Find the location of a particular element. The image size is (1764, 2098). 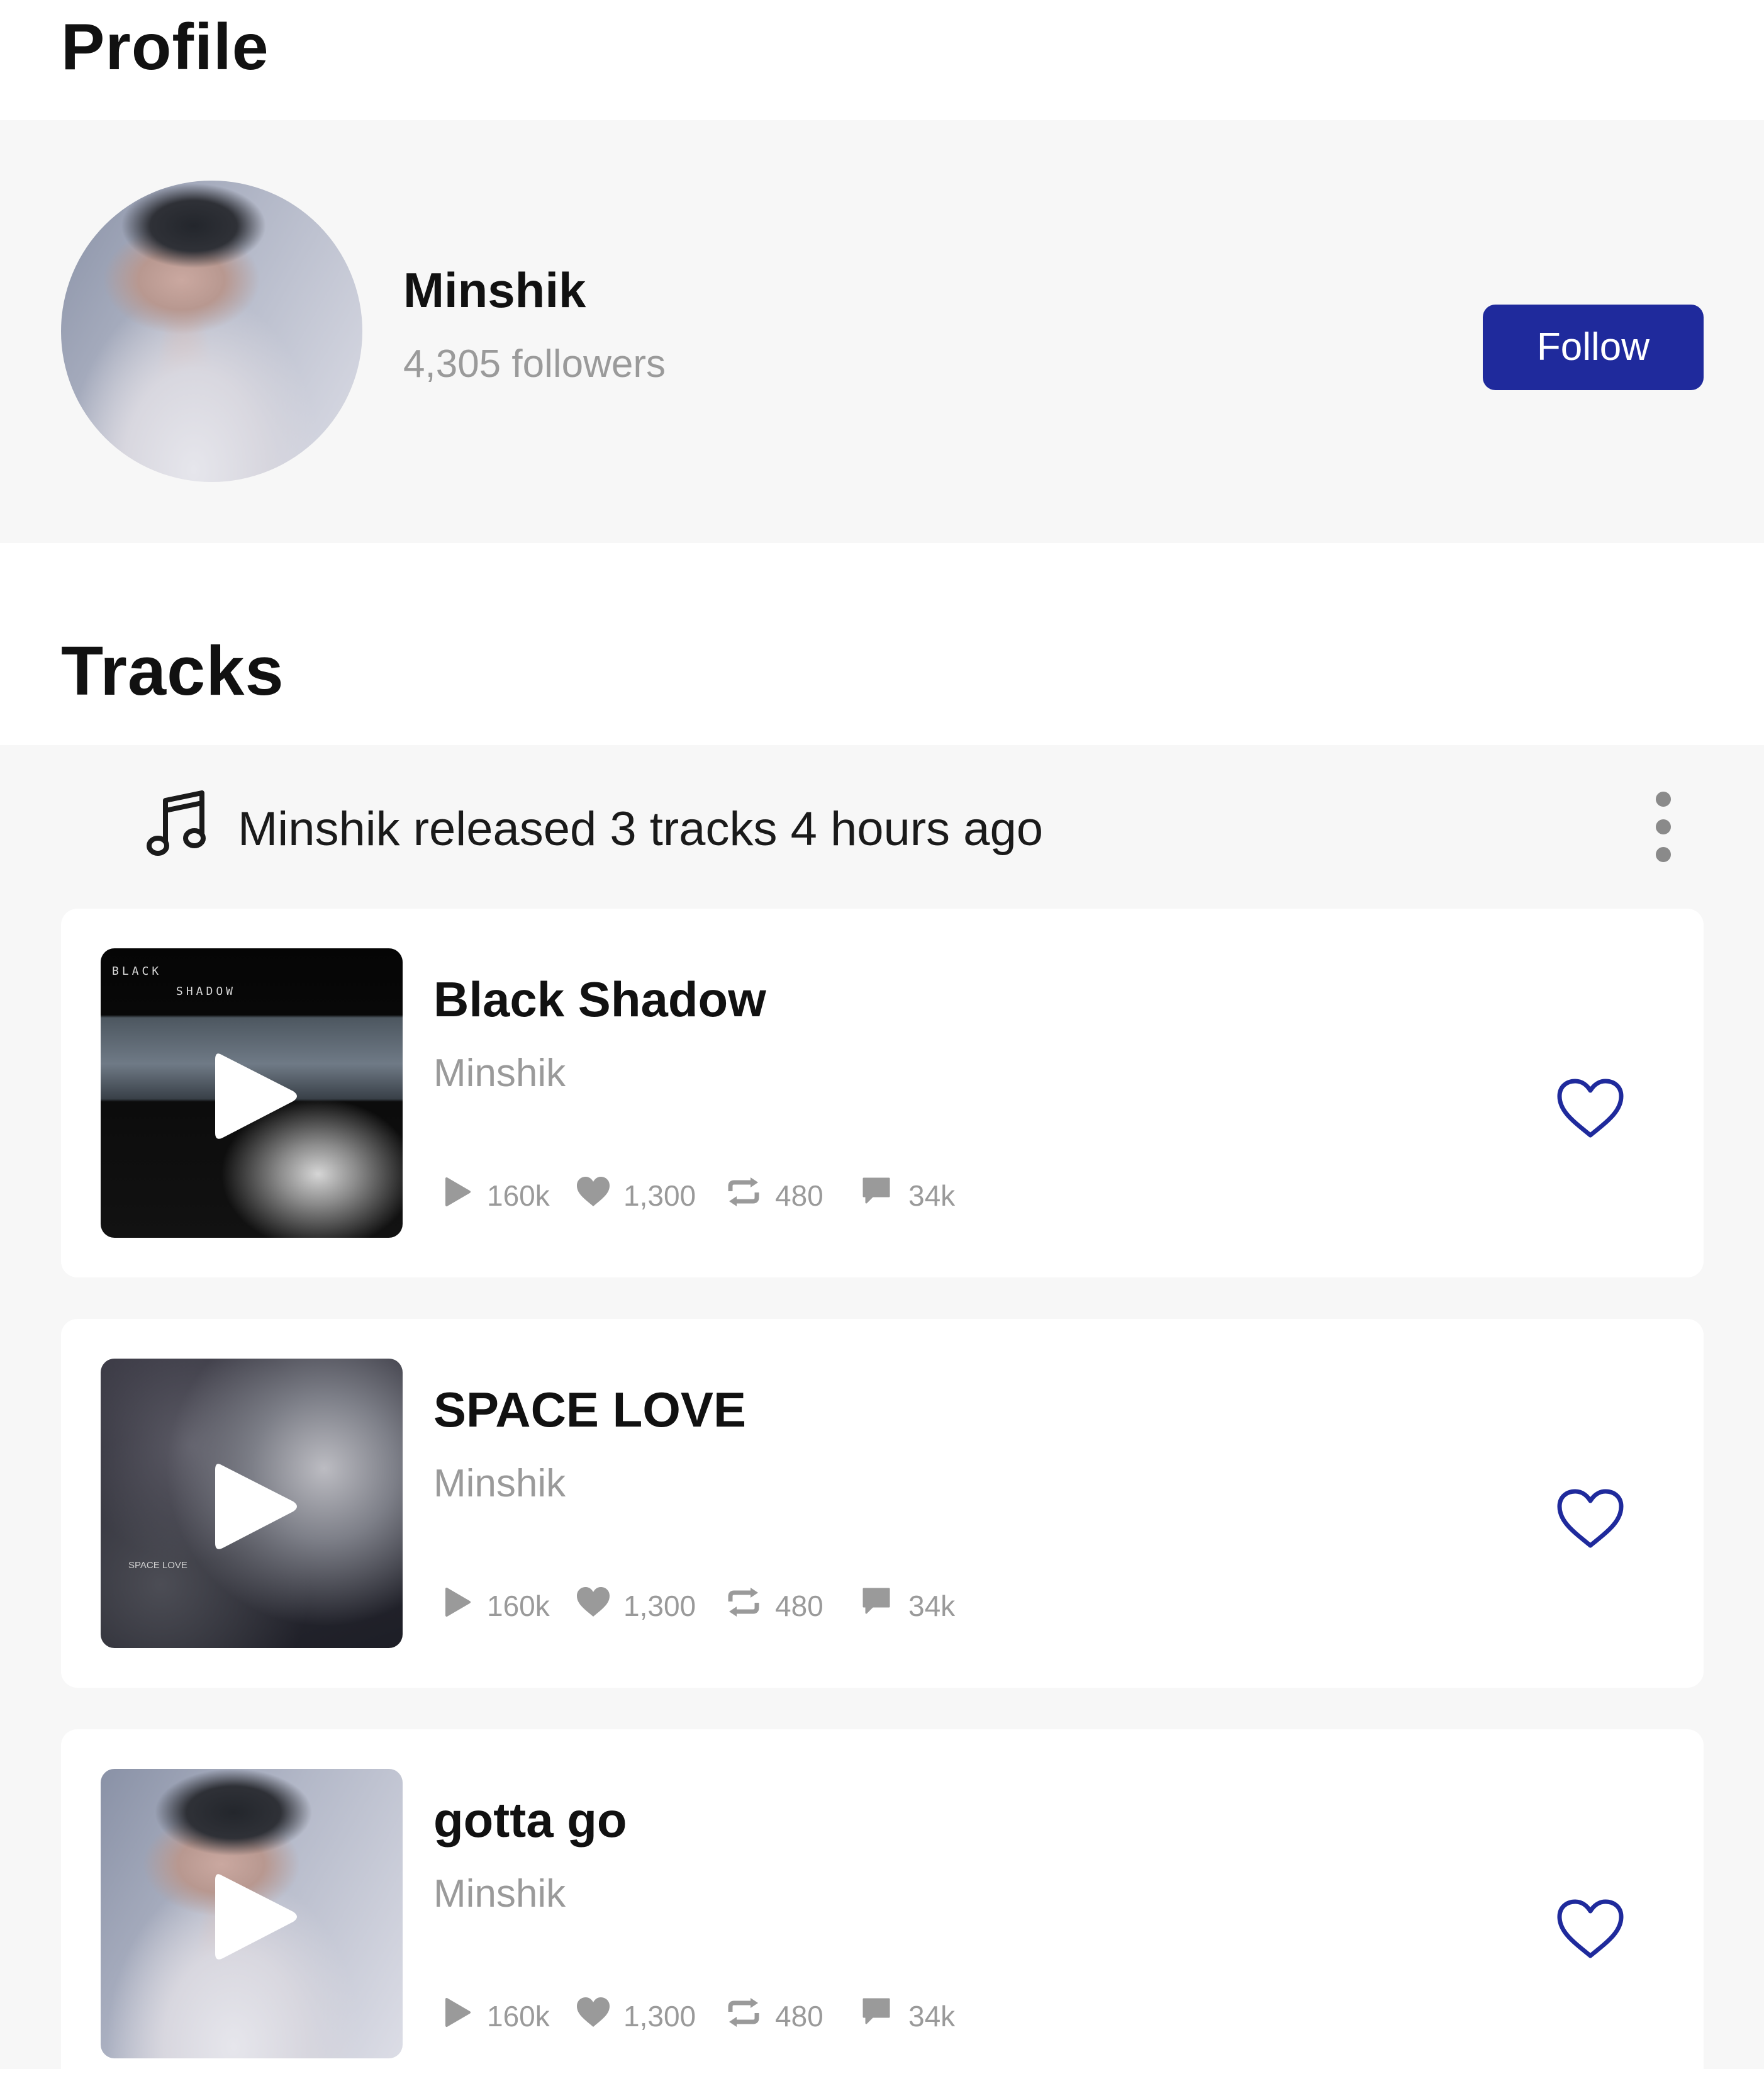

more-options-button is located at coordinates (1663, 829).